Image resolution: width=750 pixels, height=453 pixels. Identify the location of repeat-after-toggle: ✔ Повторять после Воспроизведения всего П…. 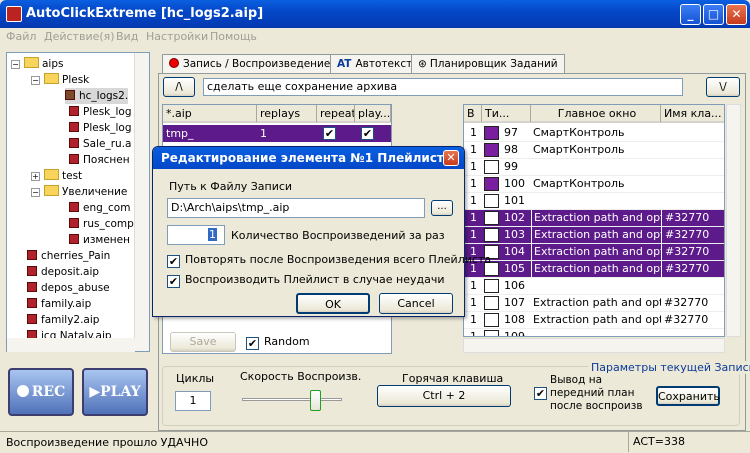
(329, 260).